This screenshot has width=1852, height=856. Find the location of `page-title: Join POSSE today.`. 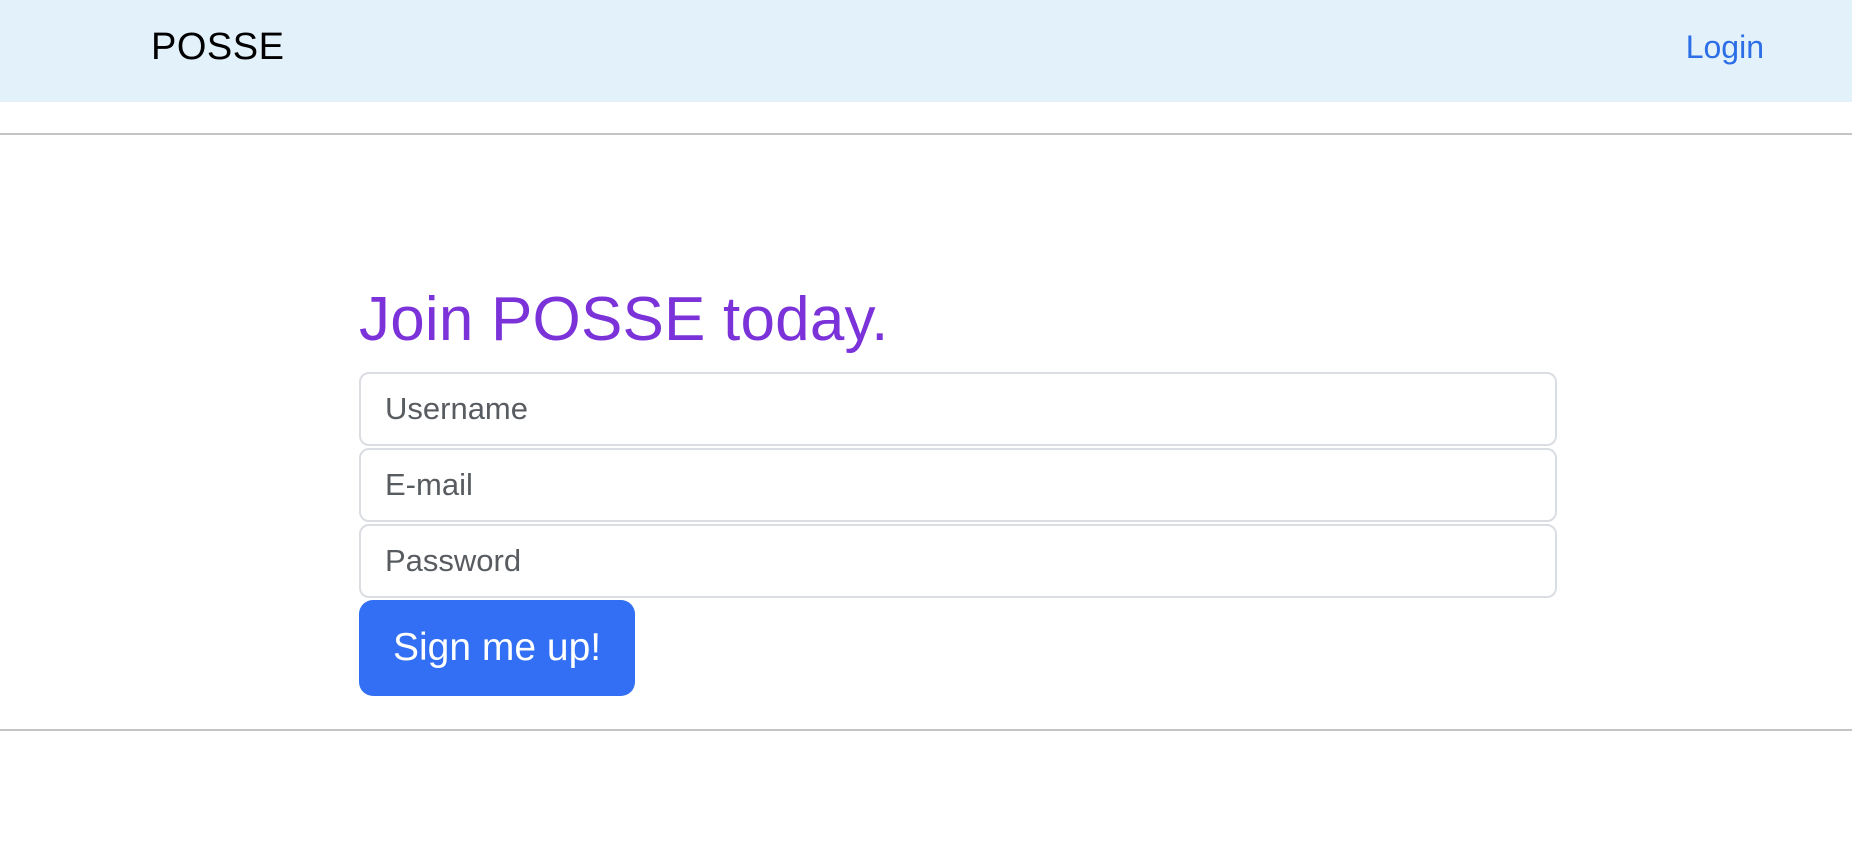

page-title: Join POSSE today. is located at coordinates (624, 319).